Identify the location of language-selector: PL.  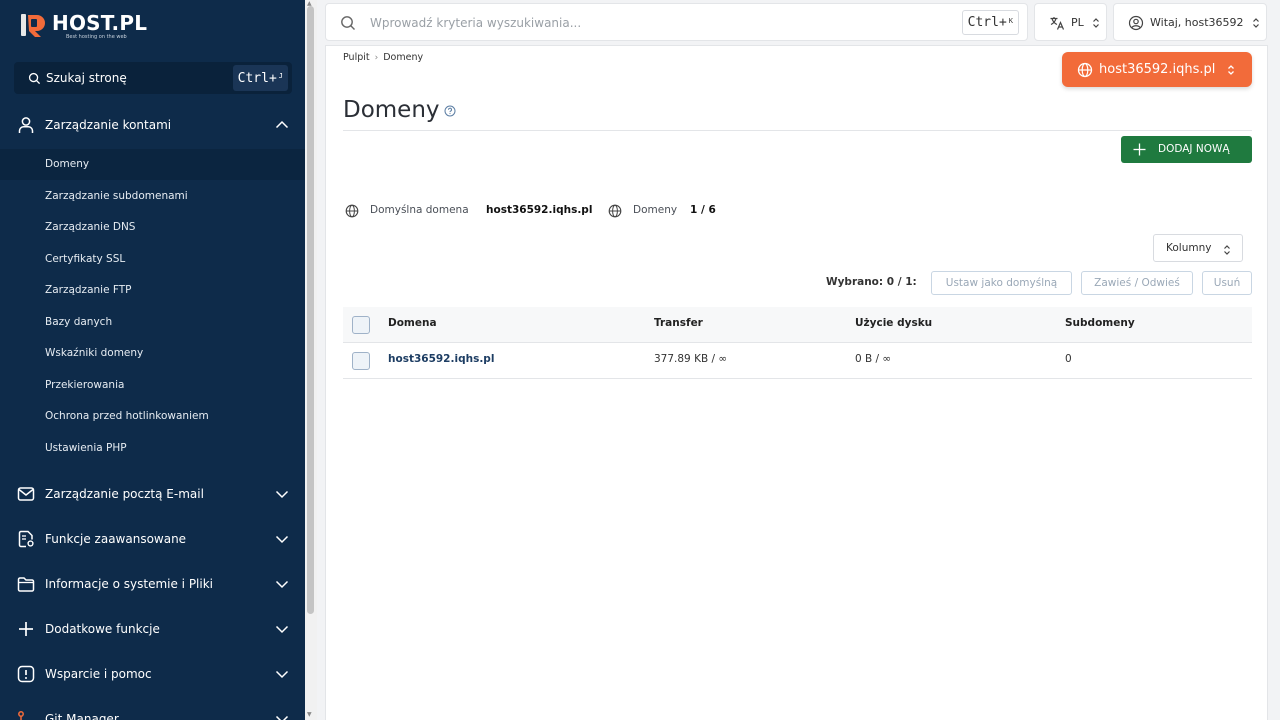
(1070, 22).